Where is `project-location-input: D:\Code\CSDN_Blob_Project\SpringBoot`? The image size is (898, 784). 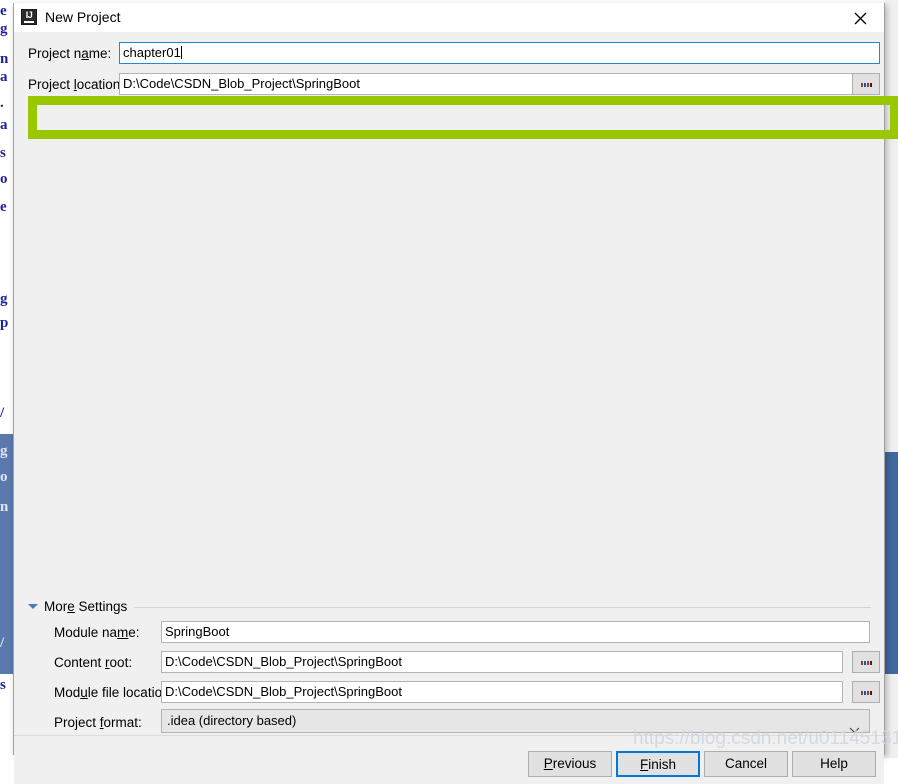
project-location-input: D:\Code\CSDN_Blob_Project\SpringBoot is located at coordinates (486, 84).